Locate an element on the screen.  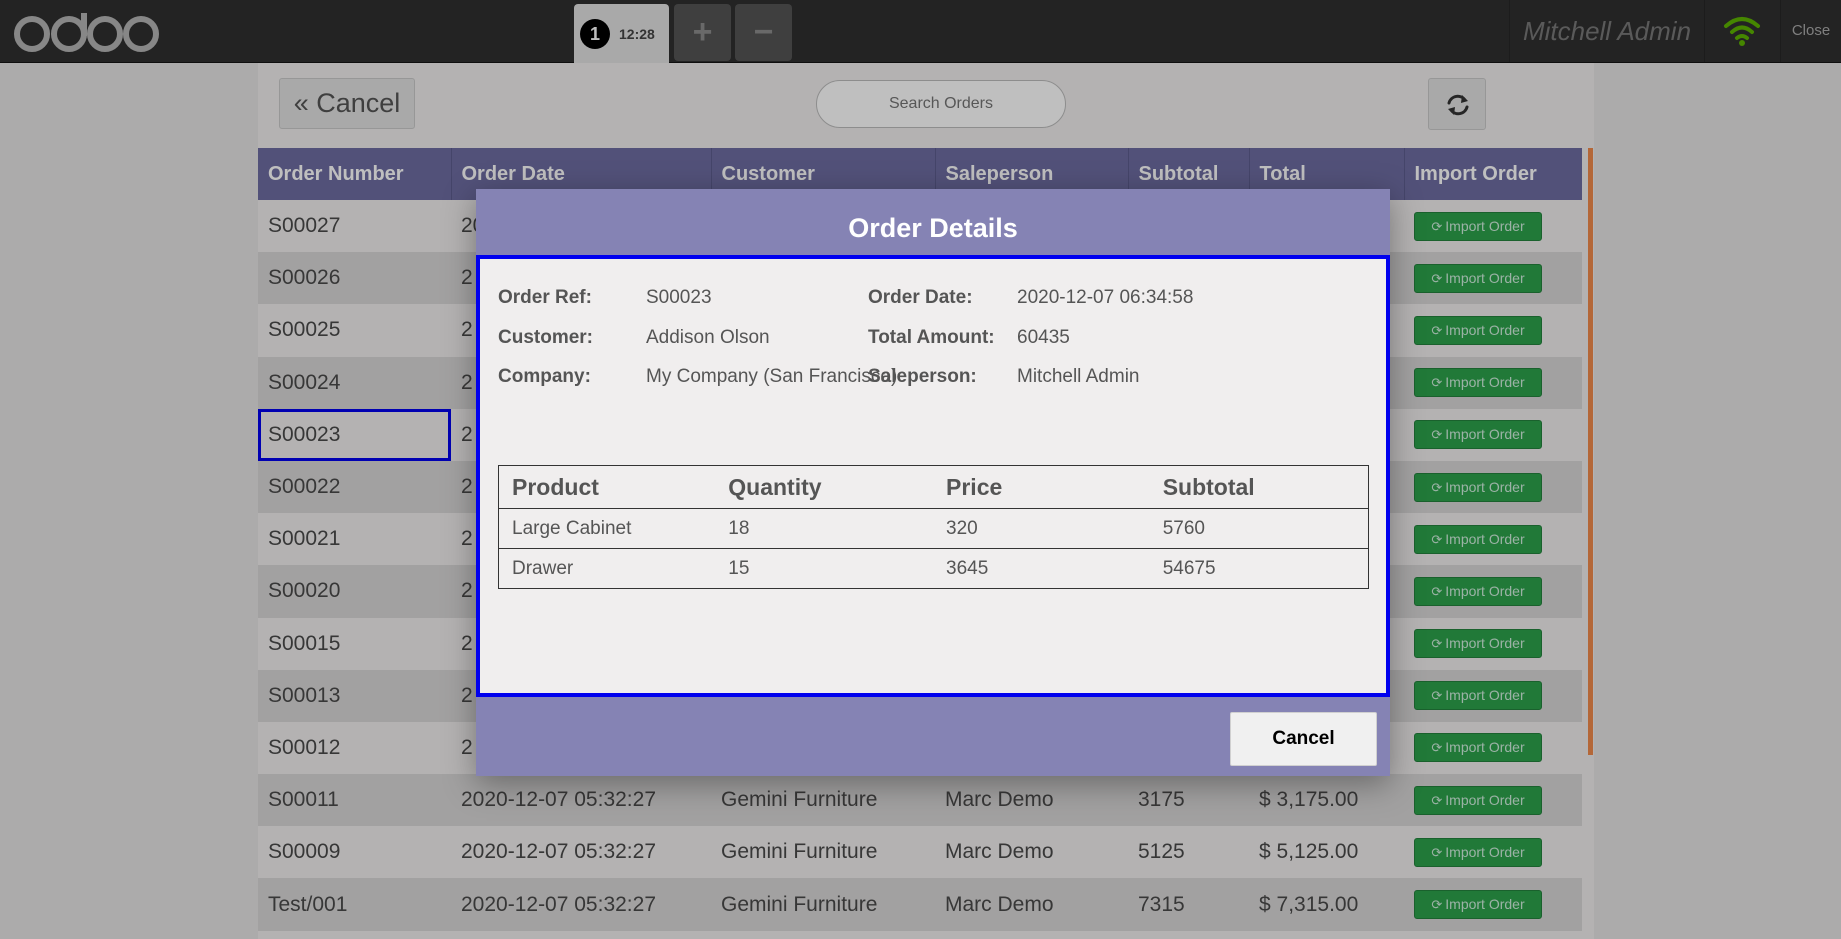
saleperson-value: Mitchell Admin is located at coordinates (1078, 376).